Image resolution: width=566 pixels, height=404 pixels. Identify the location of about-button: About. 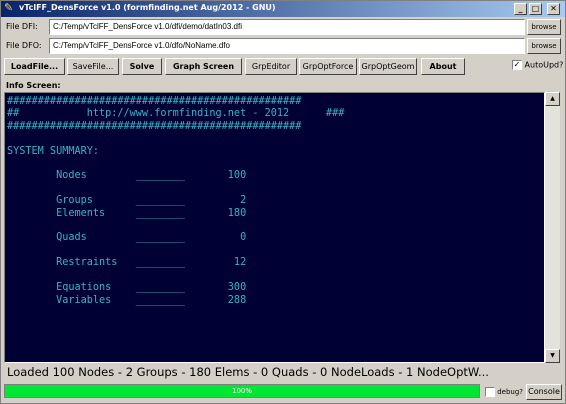
(443, 66).